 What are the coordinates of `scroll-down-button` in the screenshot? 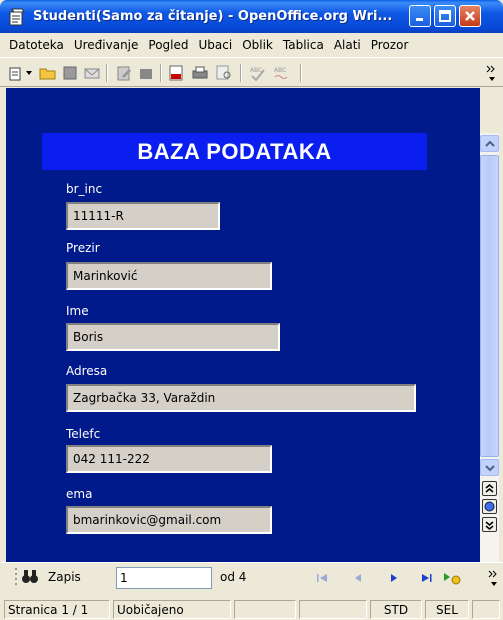 It's located at (489, 467).